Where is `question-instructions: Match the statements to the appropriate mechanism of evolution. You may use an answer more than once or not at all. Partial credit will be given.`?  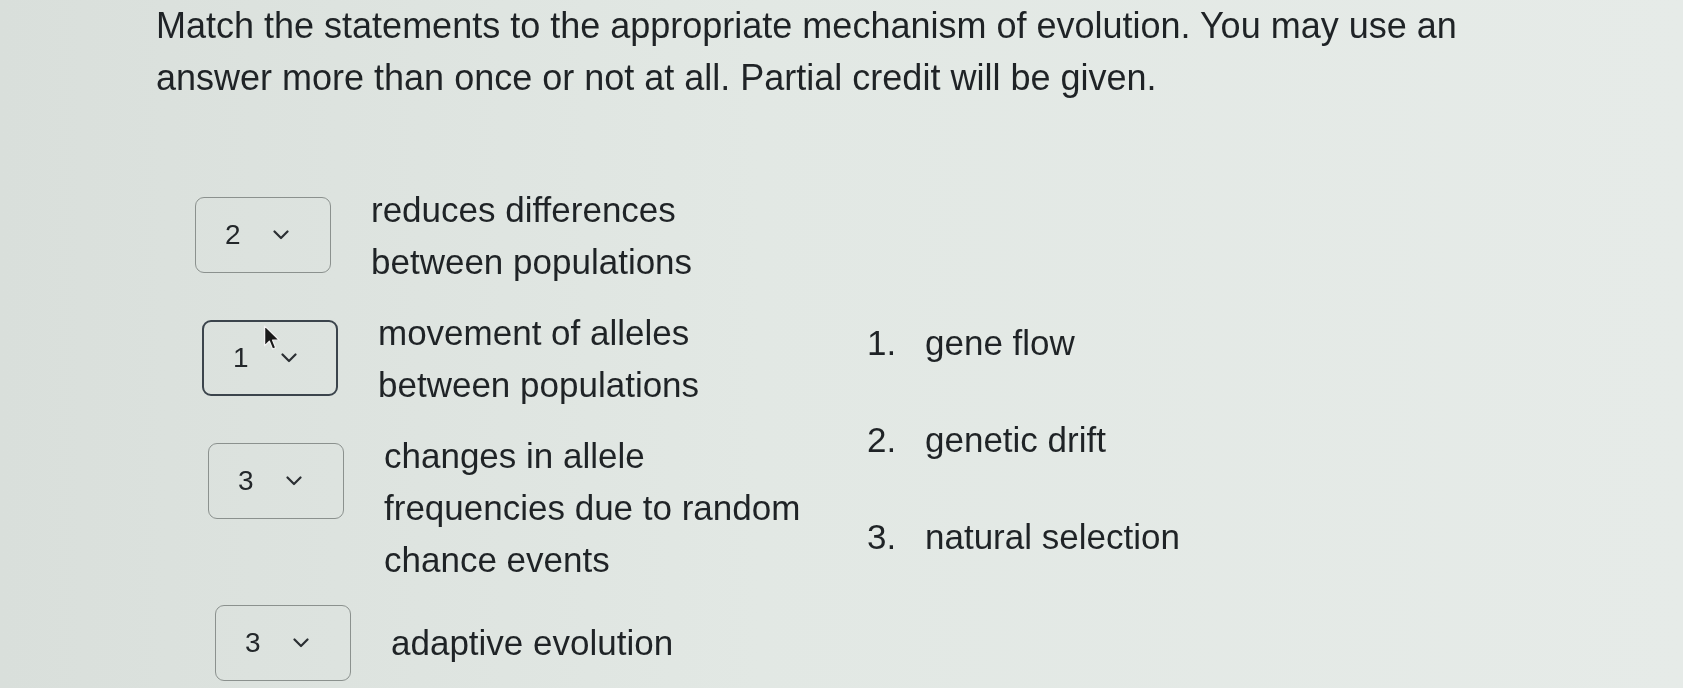
question-instructions: Match the statements to the appropriate mechanism of evolution. You may use an answer more than once or not at all. Partial credit will be given. is located at coordinates (806, 52).